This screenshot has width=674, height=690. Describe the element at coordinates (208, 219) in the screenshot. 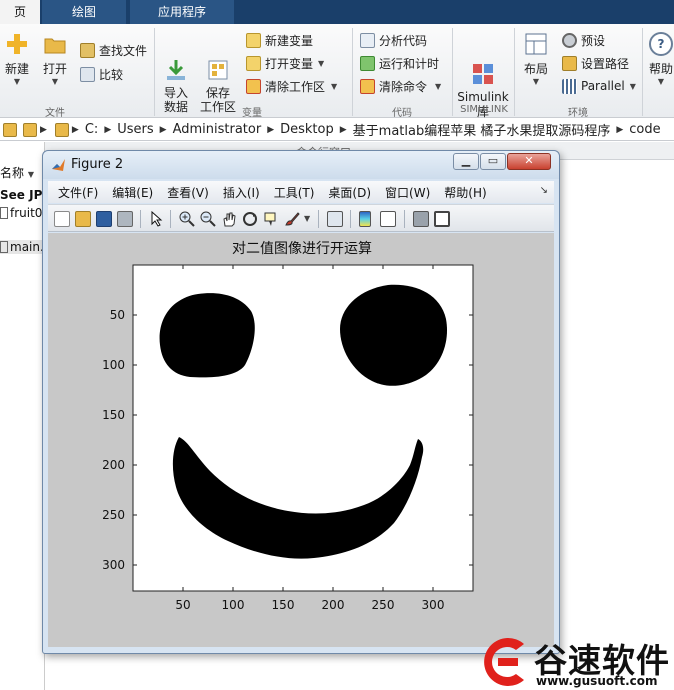

I see `zoom-out-icon` at that location.